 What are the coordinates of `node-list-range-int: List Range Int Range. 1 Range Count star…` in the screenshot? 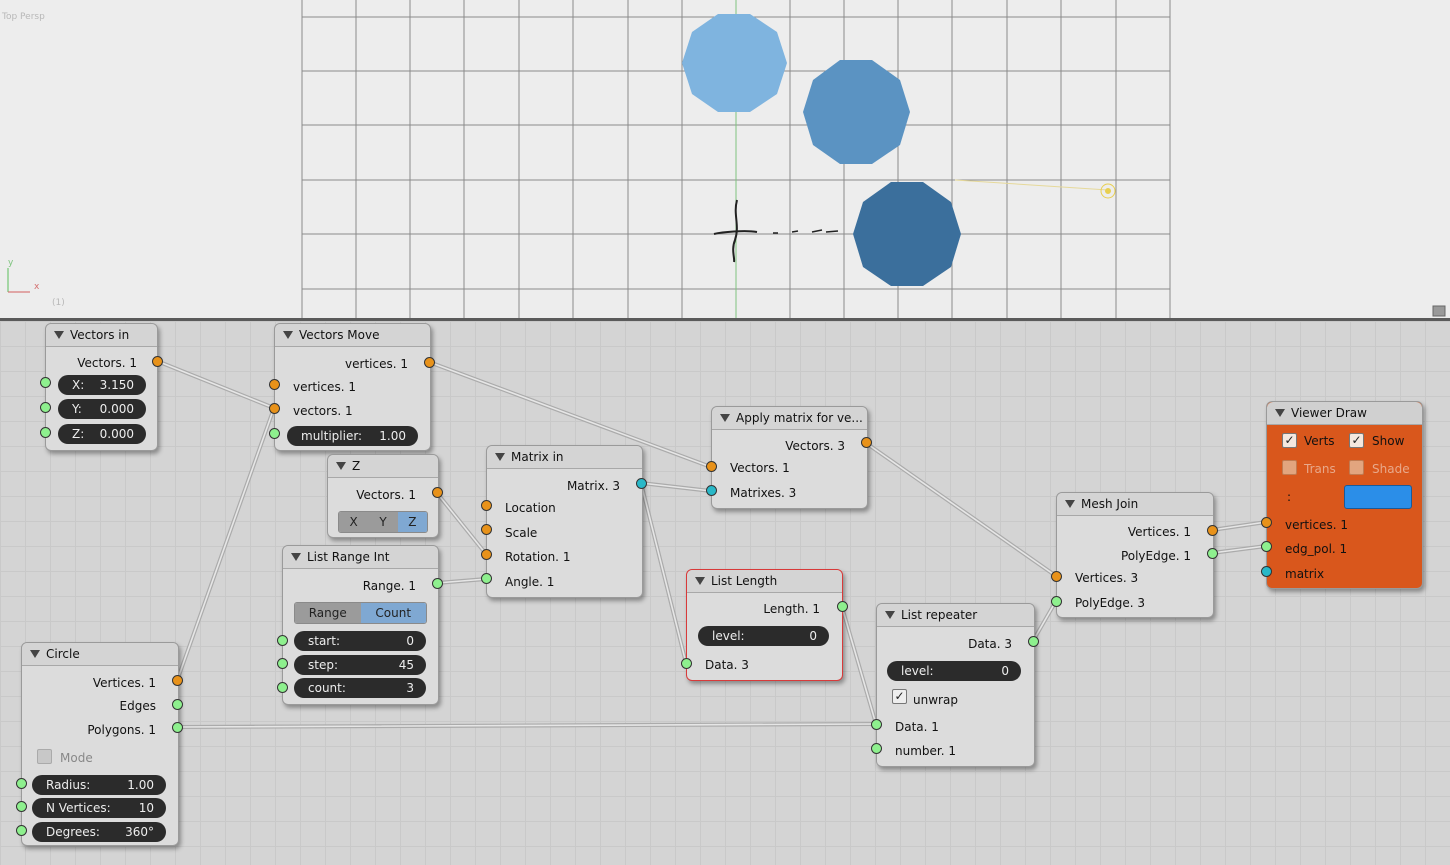 It's located at (360, 625).